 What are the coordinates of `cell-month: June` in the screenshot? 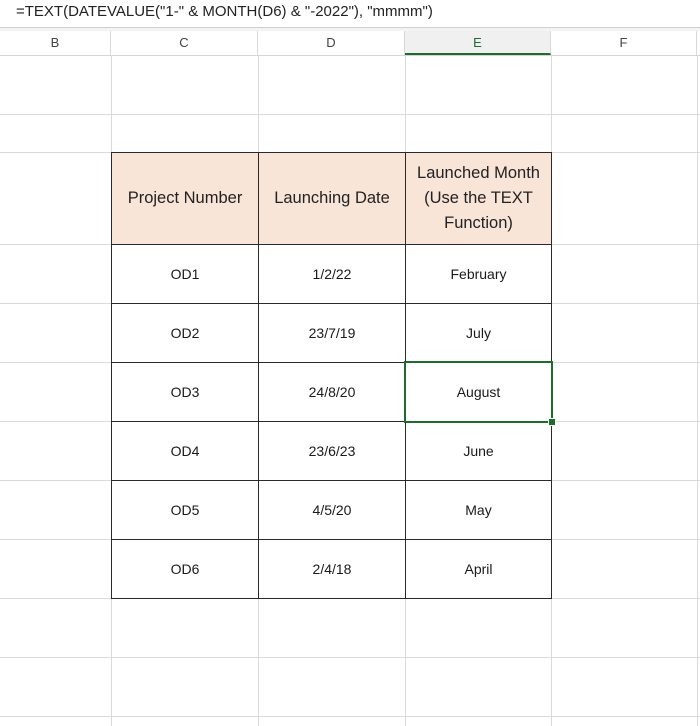 It's located at (478, 451).